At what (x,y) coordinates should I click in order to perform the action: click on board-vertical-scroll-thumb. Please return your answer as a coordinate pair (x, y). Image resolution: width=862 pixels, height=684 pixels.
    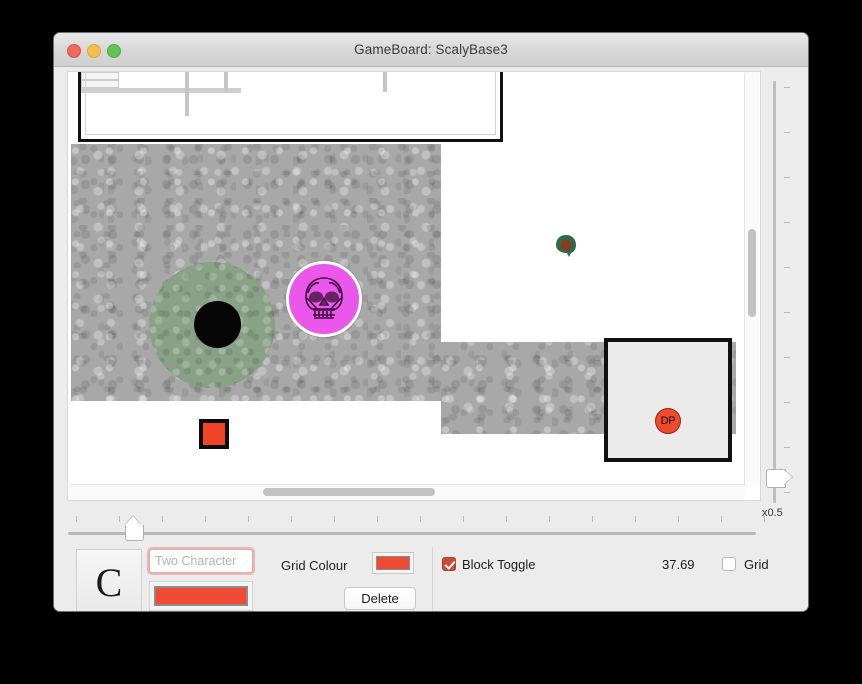
    Looking at the image, I should click on (752, 273).